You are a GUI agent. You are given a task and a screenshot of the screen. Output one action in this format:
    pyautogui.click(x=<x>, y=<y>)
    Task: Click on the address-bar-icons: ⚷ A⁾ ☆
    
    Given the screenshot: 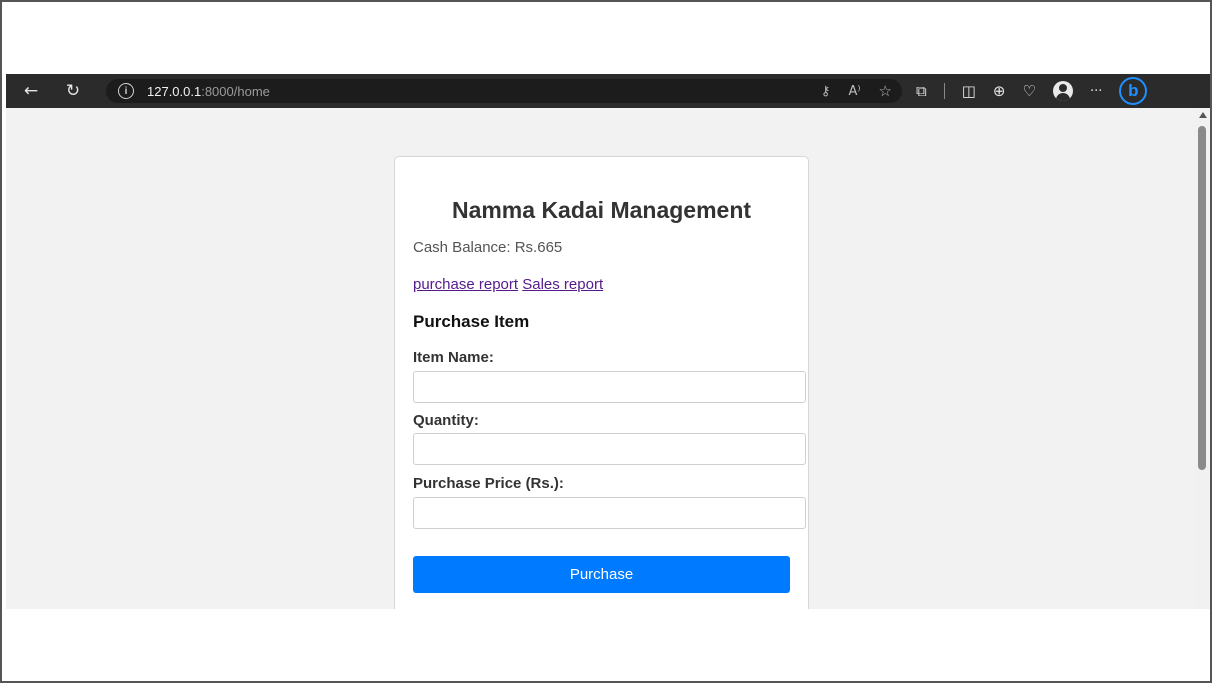 What is the action you would take?
    pyautogui.click(x=856, y=91)
    